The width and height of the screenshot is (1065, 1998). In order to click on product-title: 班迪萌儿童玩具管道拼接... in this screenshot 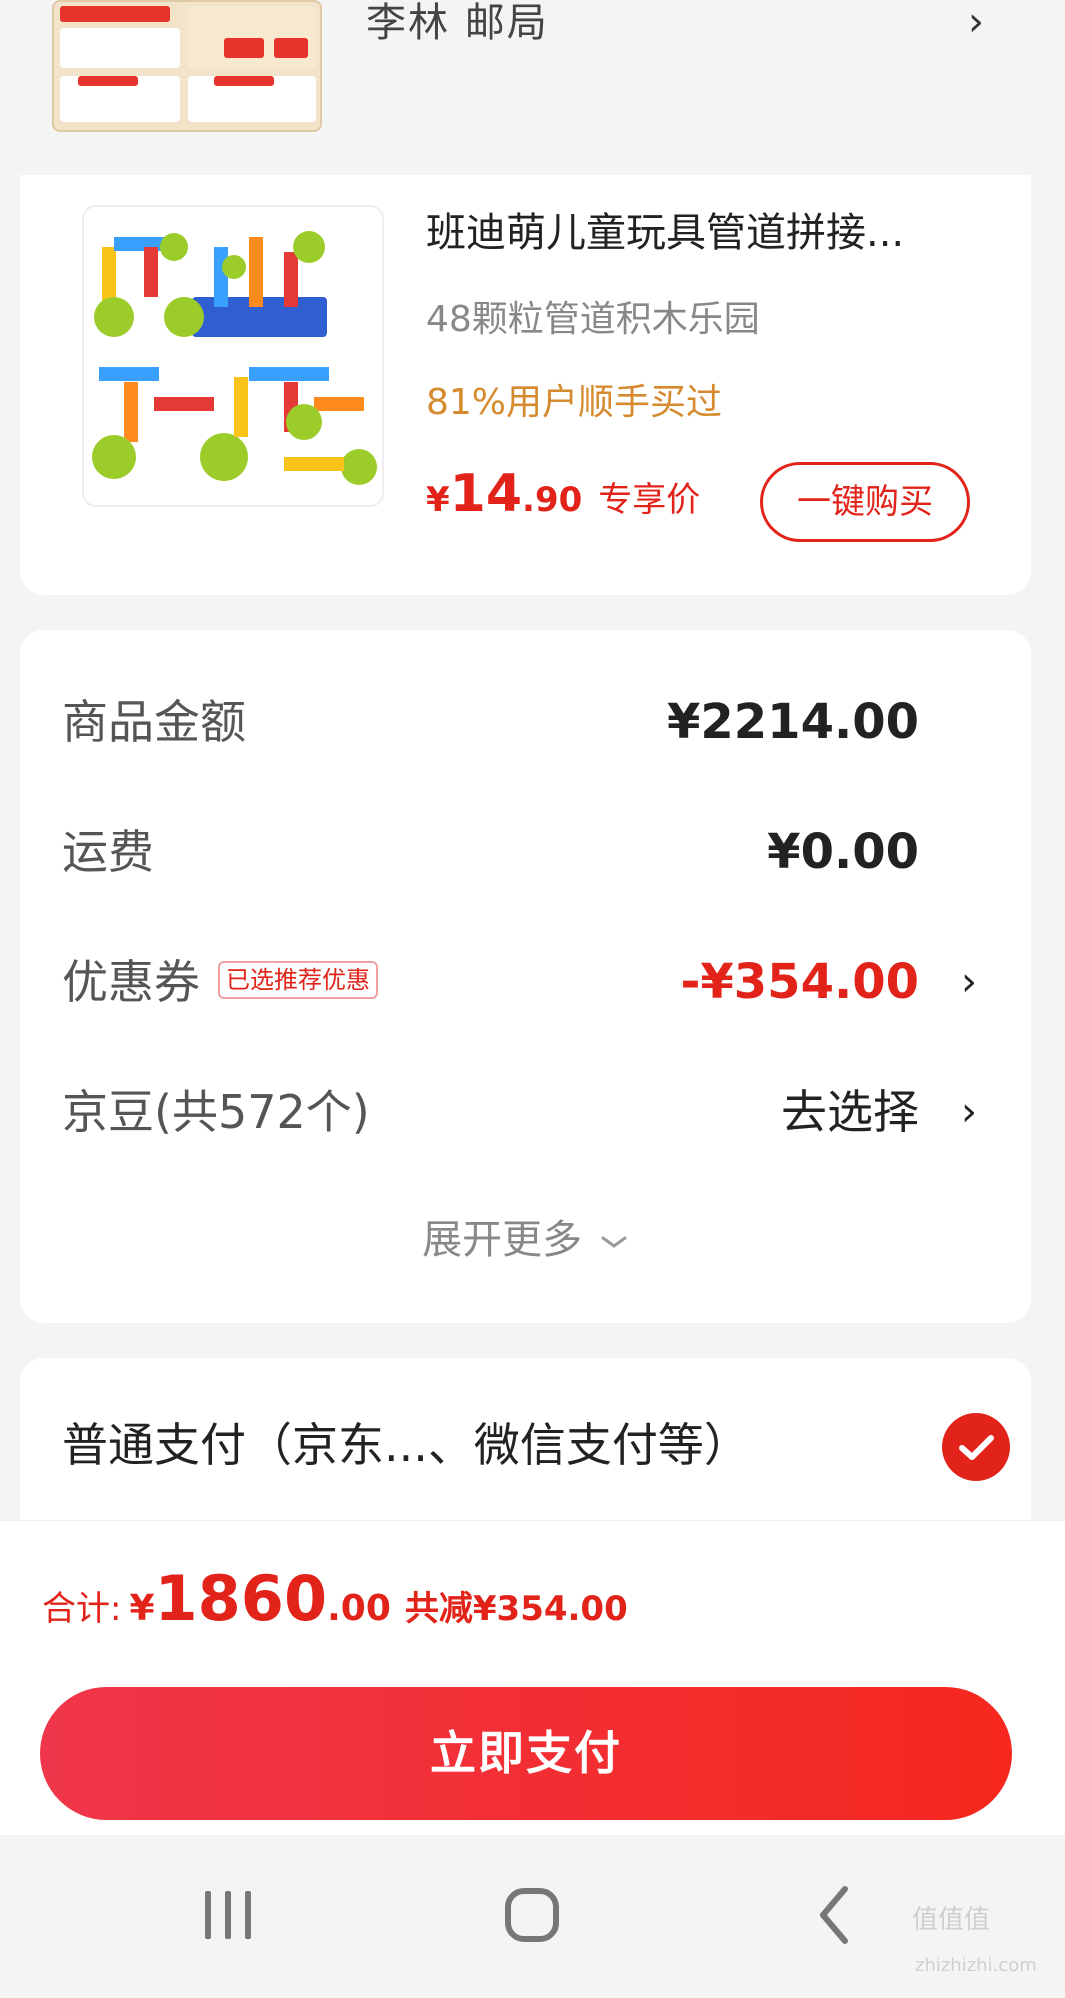, I will do `click(706, 233)`.